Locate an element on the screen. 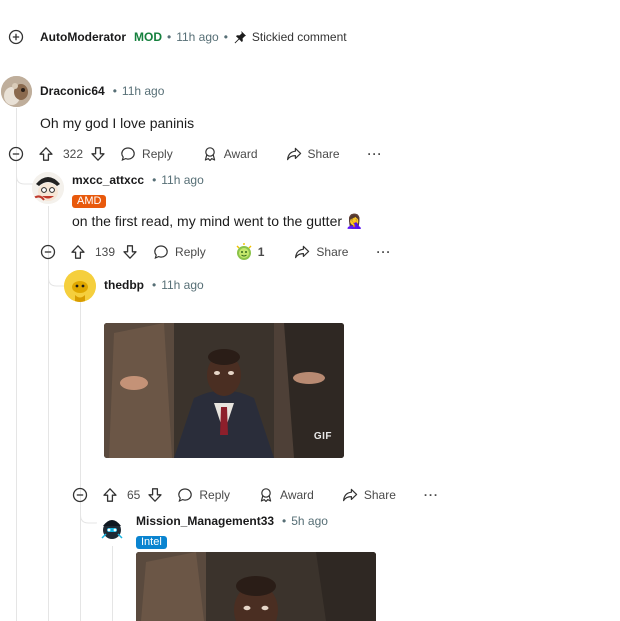 The width and height of the screenshot is (620, 621). comment-header: Draconic64 • 11h ago is located at coordinates (102, 91).